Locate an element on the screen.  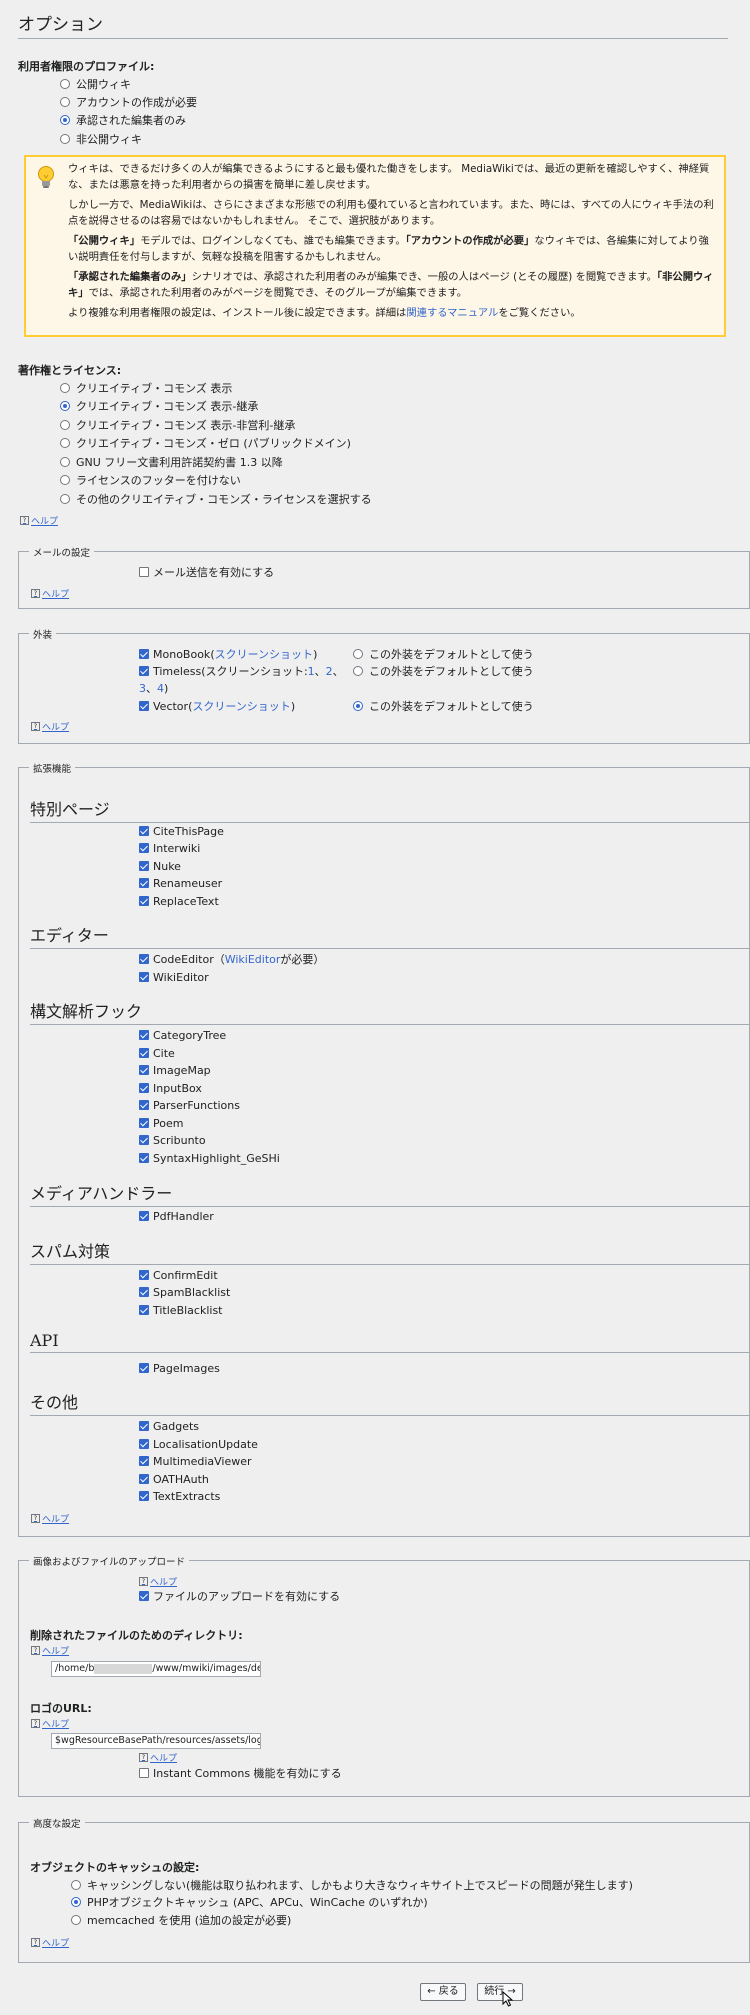
deleted-dir-input: /home/b/www/mwiki/images/dele is located at coordinates (156, 1669).